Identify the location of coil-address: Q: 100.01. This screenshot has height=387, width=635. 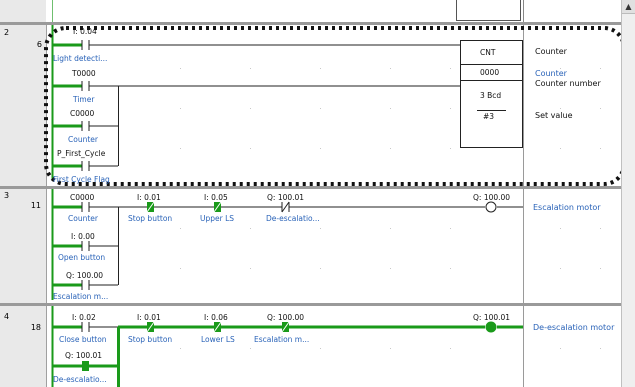
(491, 317).